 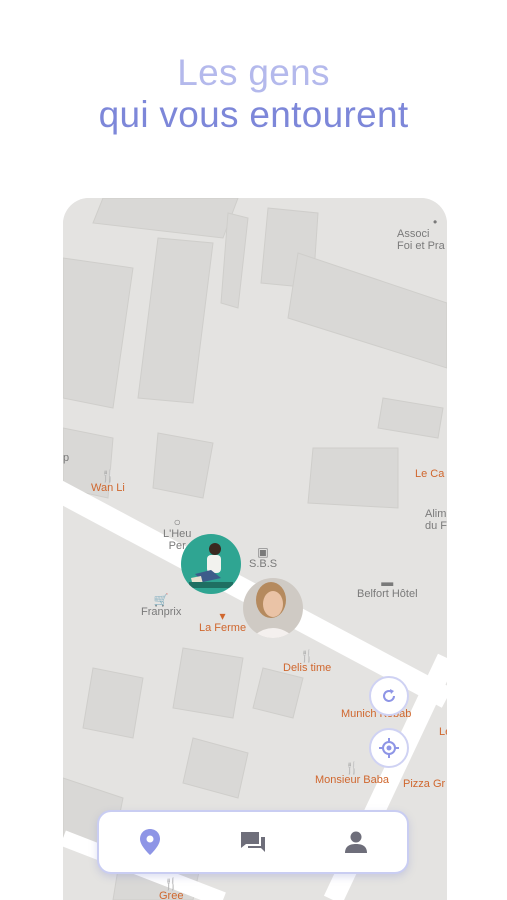 What do you see at coordinates (161, 612) in the screenshot?
I see `poi-label: Franprix` at bounding box center [161, 612].